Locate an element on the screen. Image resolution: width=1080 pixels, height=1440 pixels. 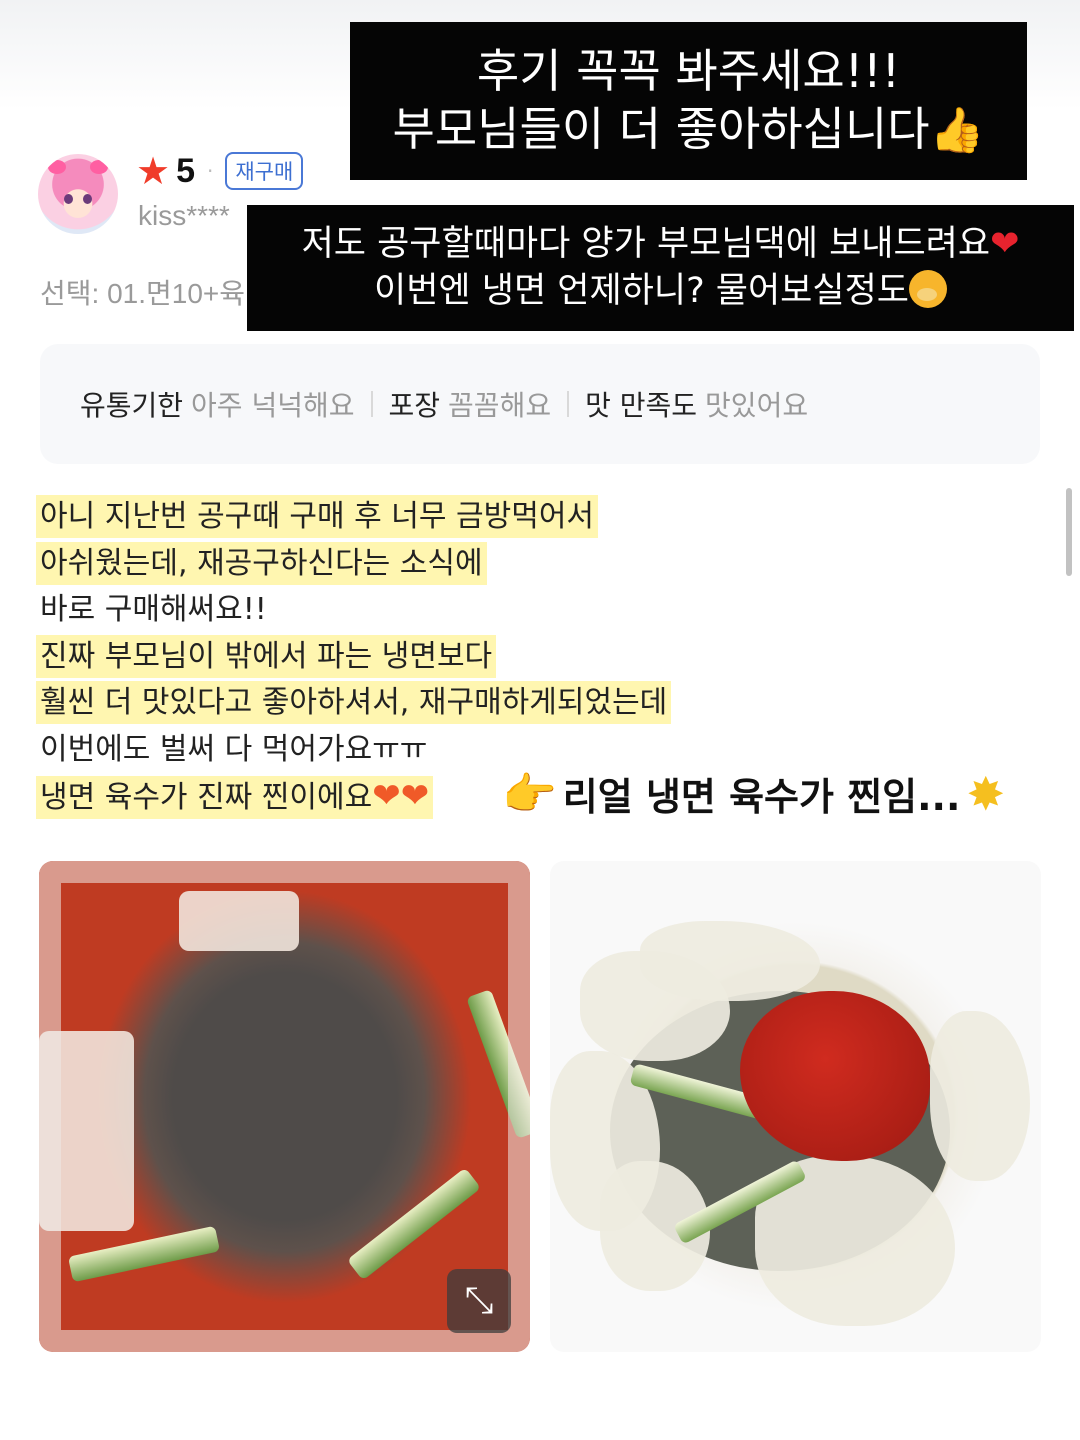
review-line-text: 아니 지난번 공구때 구매 후 너무 금방먹어서 is located at coordinates (317, 516).